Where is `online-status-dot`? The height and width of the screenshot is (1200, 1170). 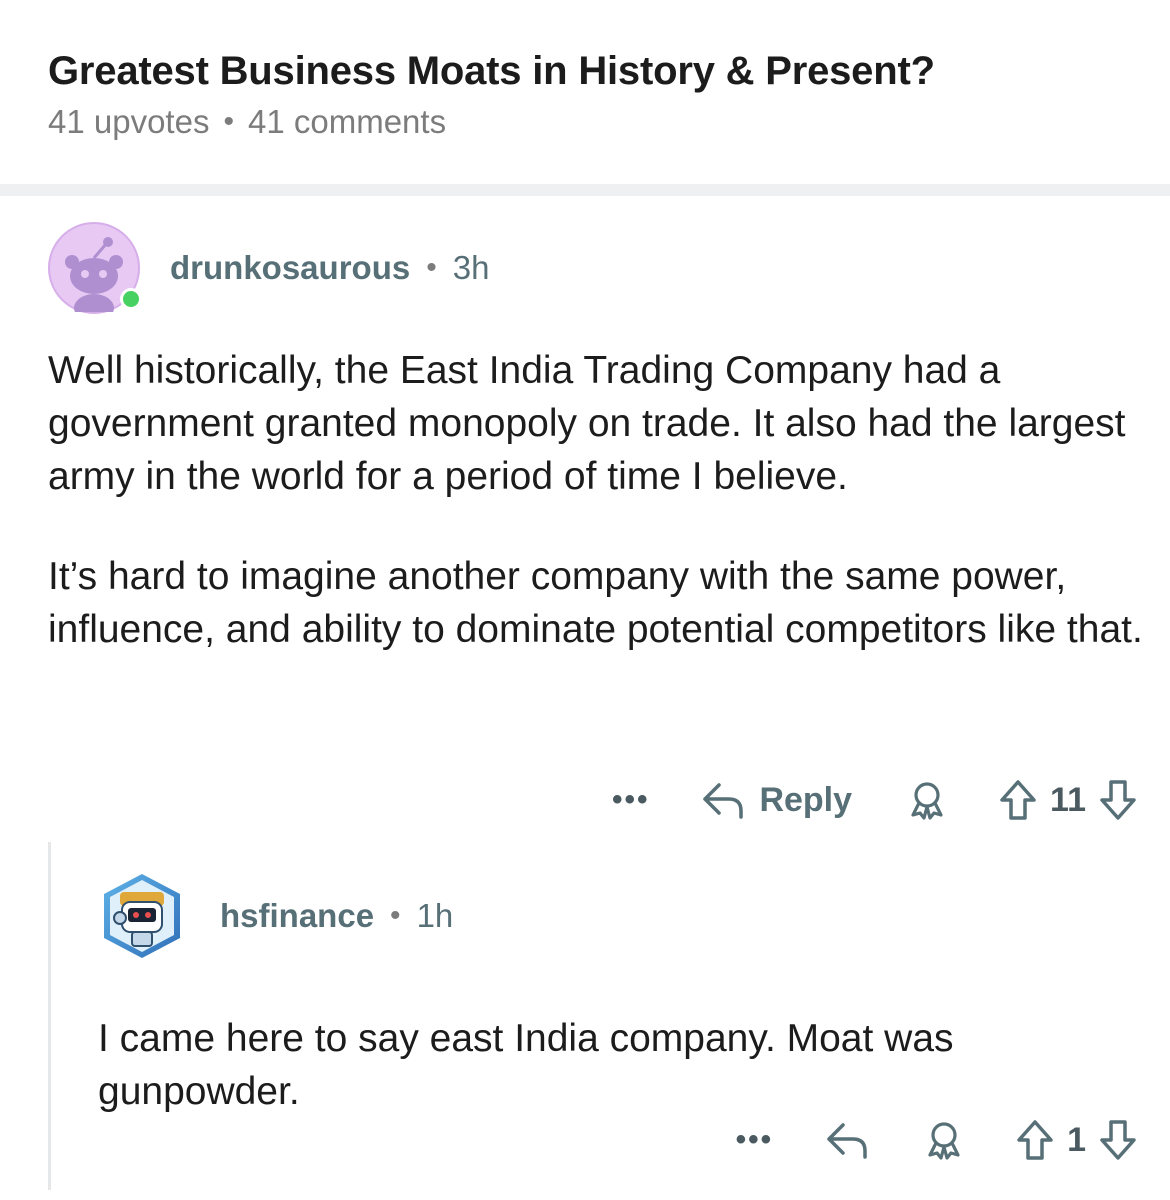 online-status-dot is located at coordinates (131, 299).